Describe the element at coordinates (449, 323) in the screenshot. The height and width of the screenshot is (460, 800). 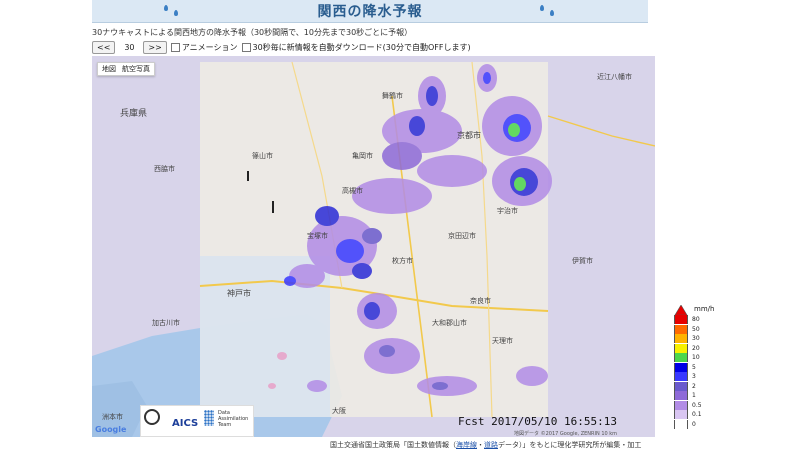
I see `place-label: 大和郡山市` at that location.